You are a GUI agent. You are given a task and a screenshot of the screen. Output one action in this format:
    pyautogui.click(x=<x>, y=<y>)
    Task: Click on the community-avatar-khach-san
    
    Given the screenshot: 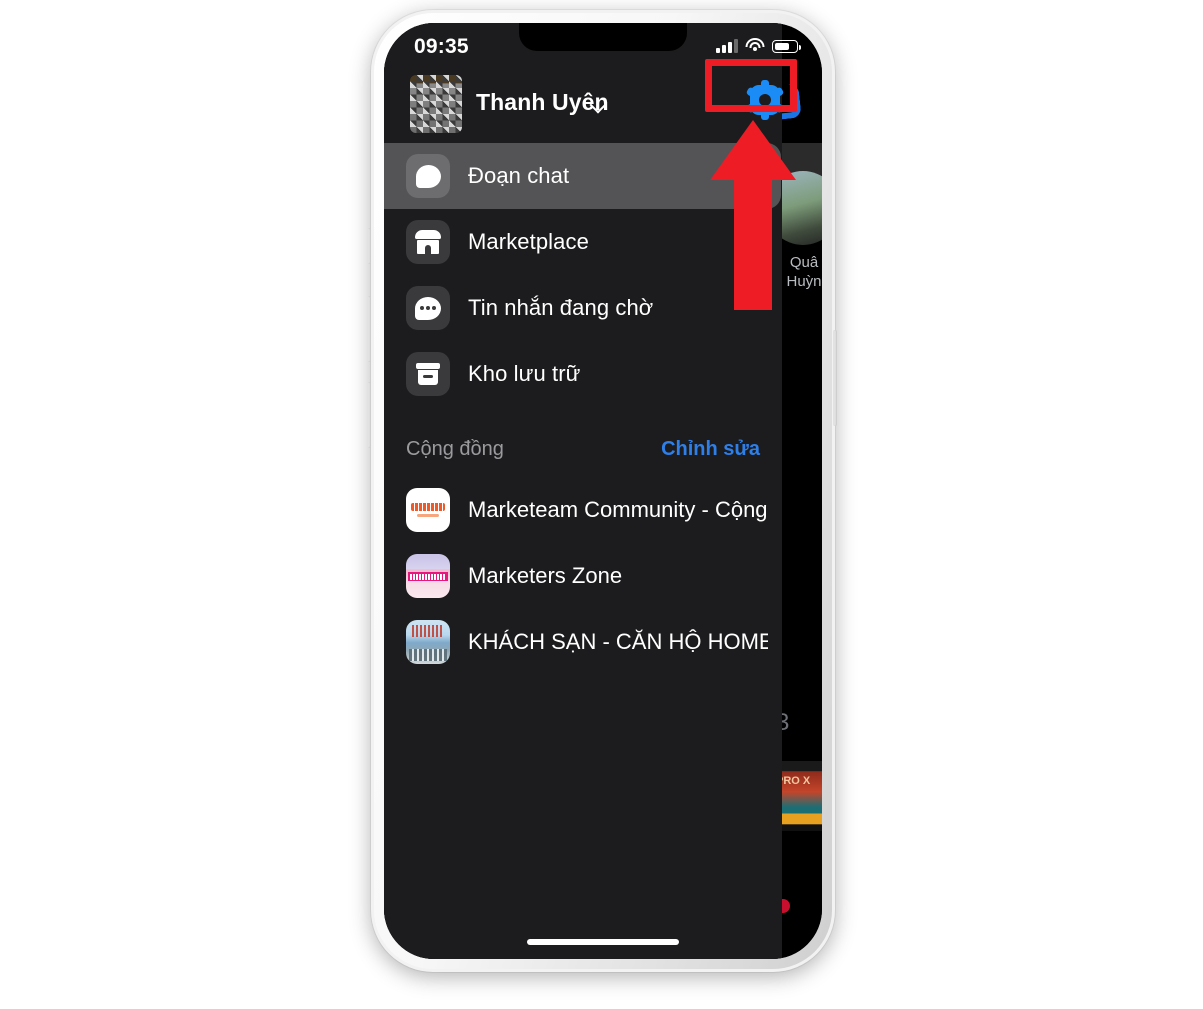 What is the action you would take?
    pyautogui.click(x=428, y=642)
    